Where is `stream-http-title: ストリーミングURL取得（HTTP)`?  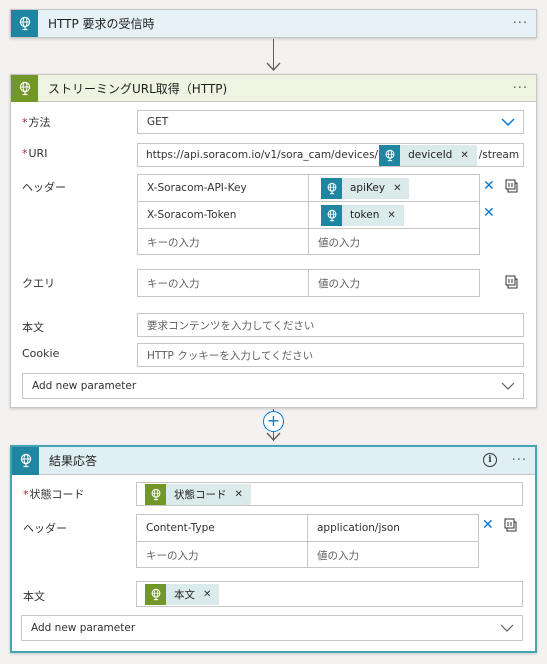
stream-http-title: ストリーミングURL取得（HTTP) is located at coordinates (138, 88).